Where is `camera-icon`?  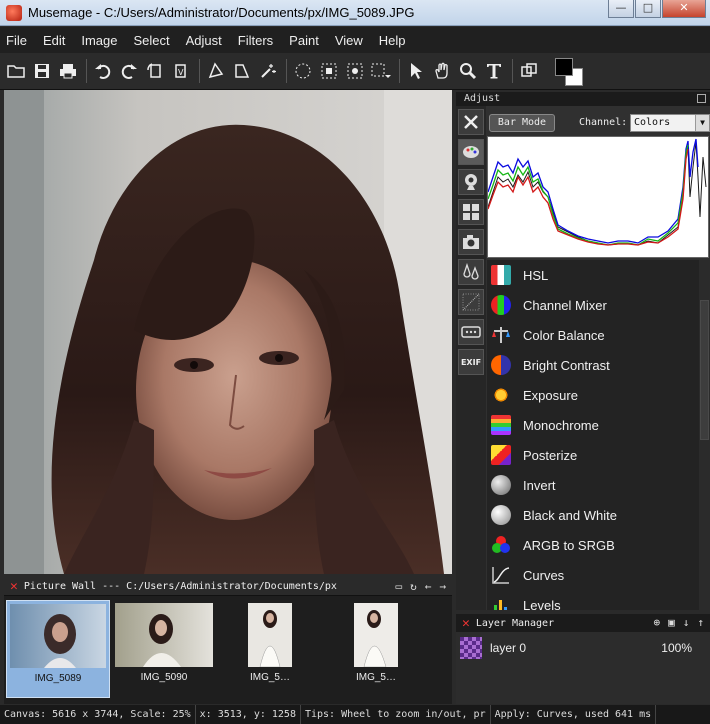 camera-icon is located at coordinates (471, 242).